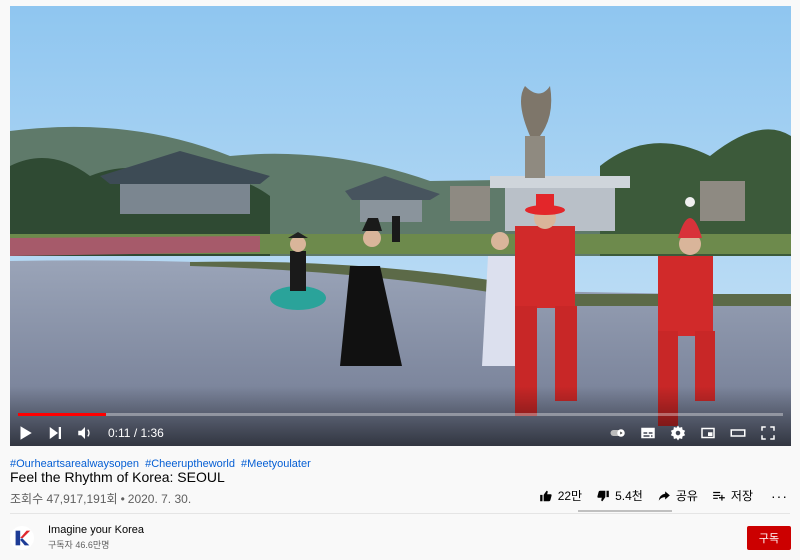 Image resolution: width=800 pixels, height=560 pixels. I want to click on theater-button, so click(738, 433).